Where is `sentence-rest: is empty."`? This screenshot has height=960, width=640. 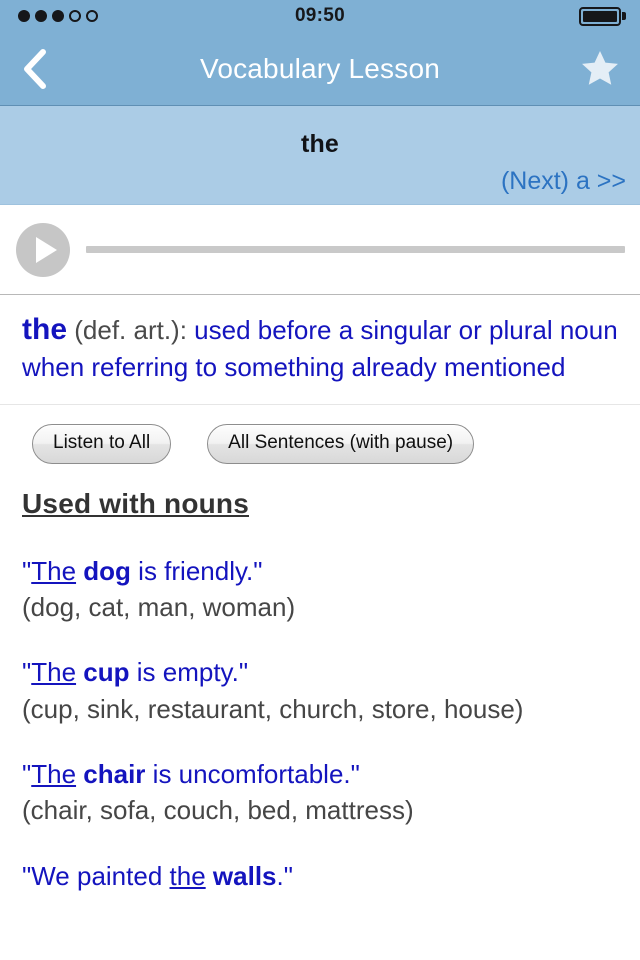
sentence-rest: is empty." is located at coordinates (189, 672).